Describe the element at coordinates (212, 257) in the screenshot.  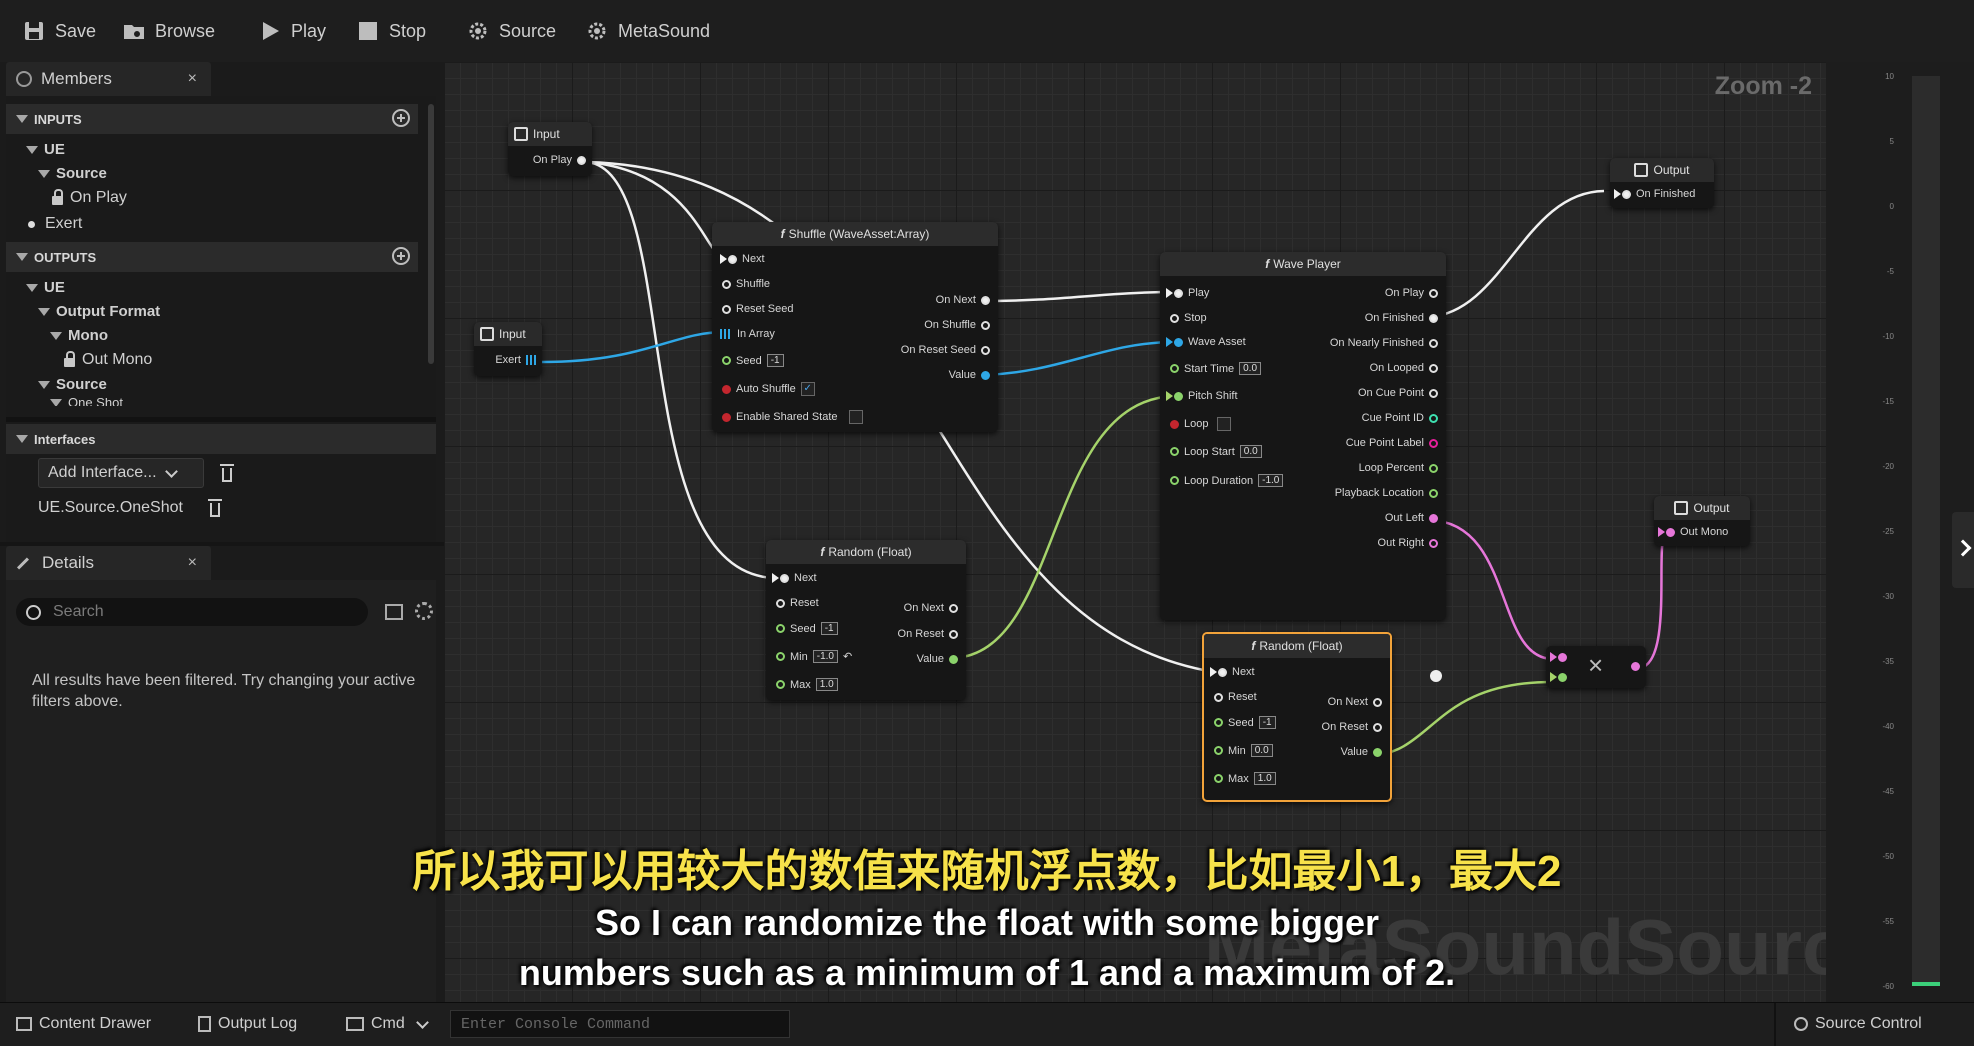
I see `outputs-header: OUTPUTS` at that location.